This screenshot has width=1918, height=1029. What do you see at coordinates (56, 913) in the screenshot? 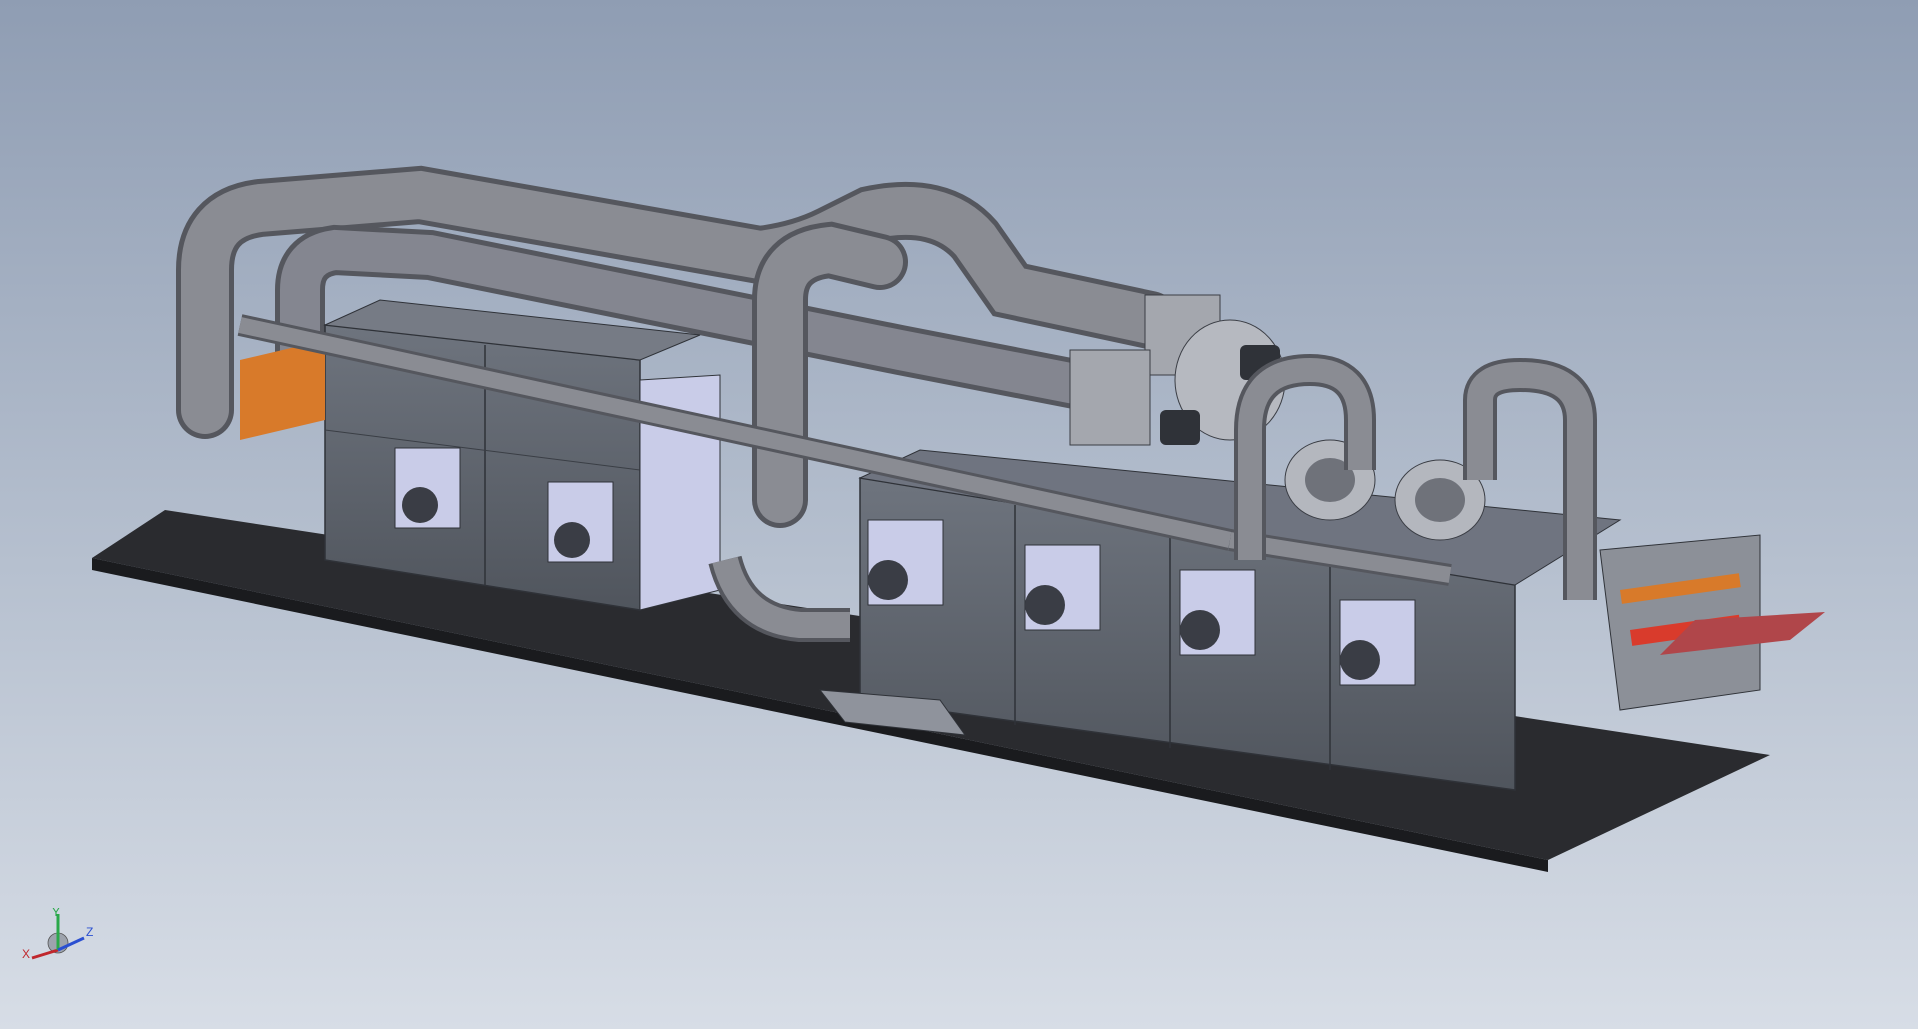
I see `triad-y-label: Y` at bounding box center [56, 913].